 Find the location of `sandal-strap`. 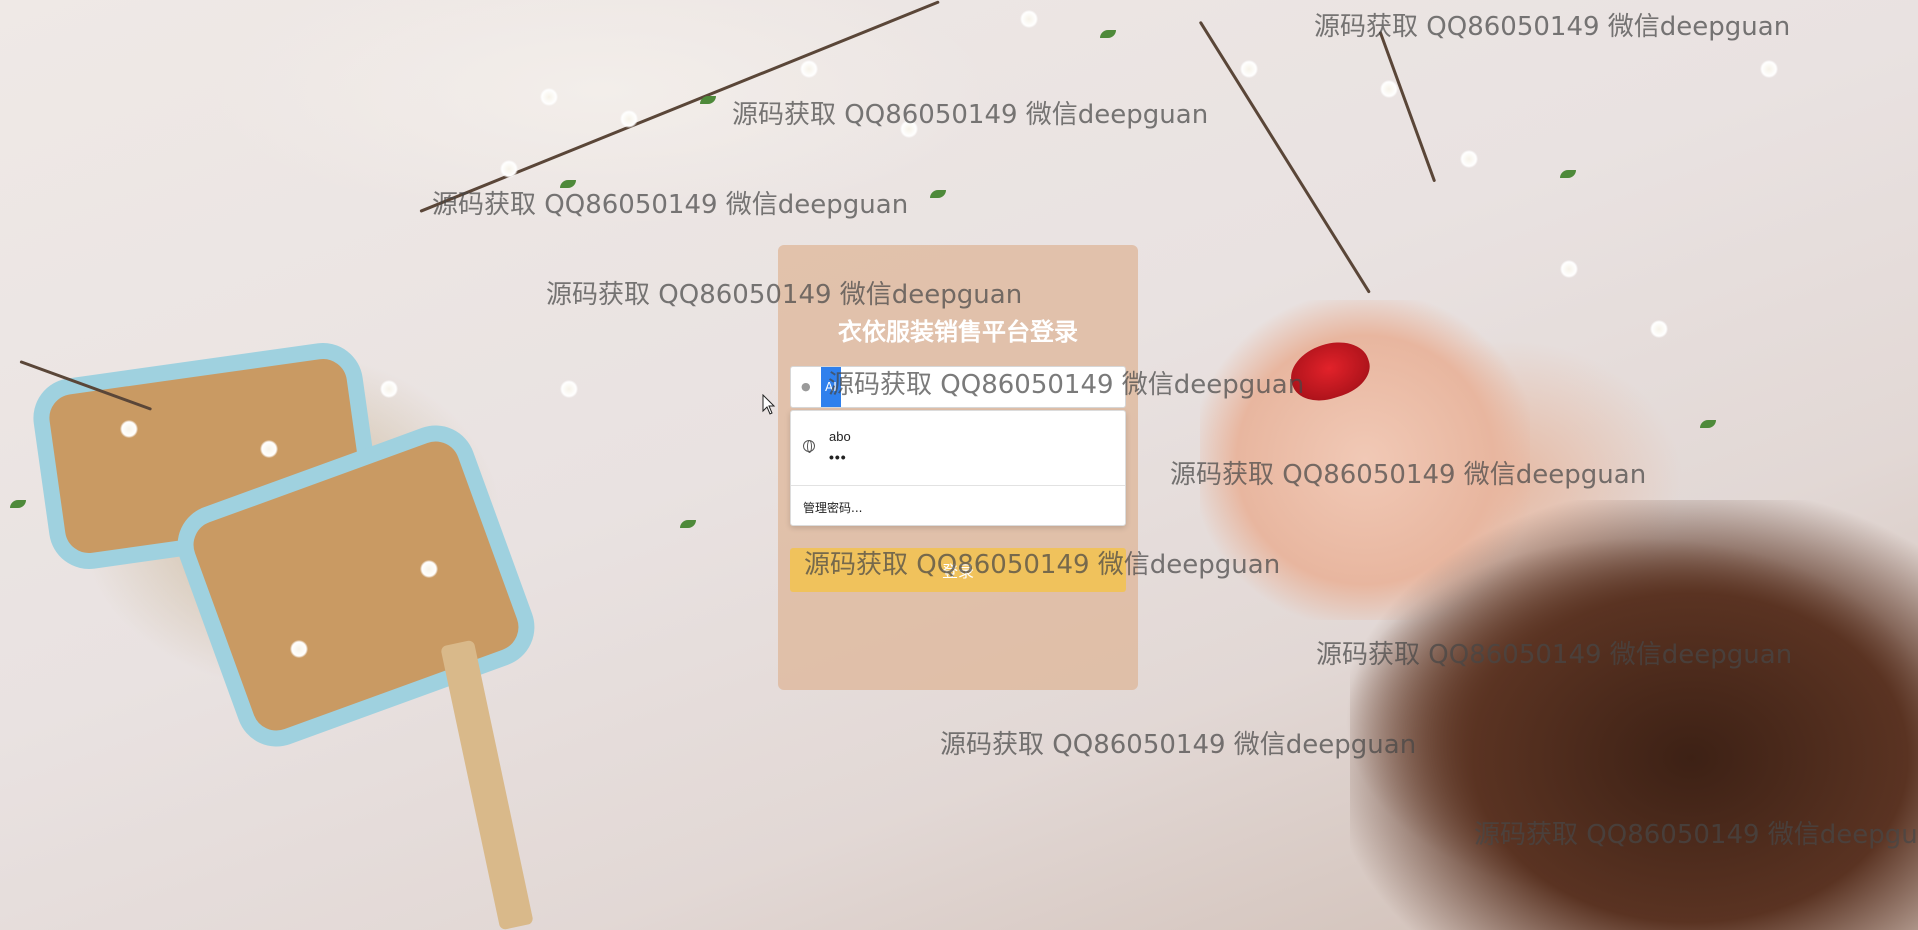

sandal-strap is located at coordinates (487, 784).